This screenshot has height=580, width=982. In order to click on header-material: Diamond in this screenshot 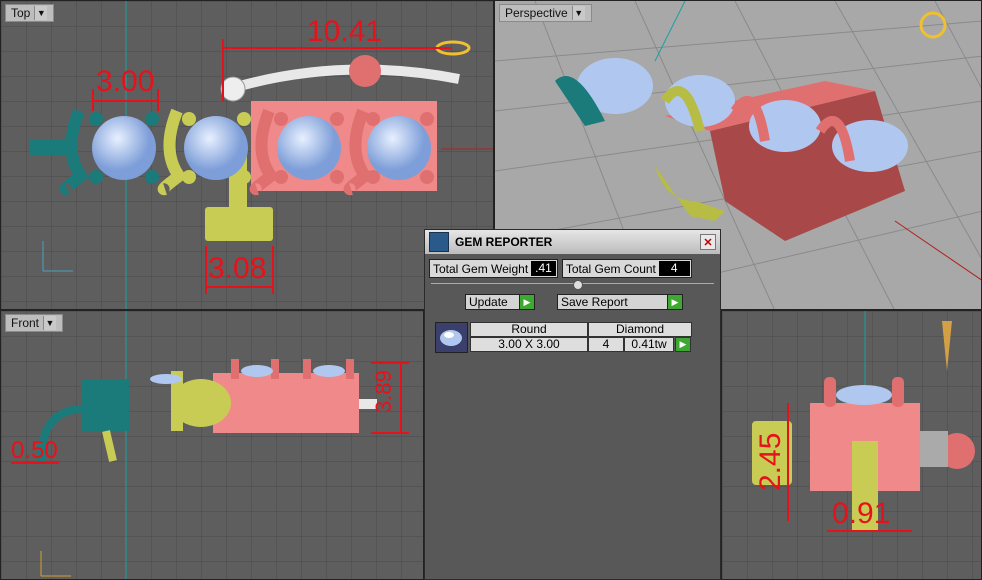, I will do `click(640, 329)`.